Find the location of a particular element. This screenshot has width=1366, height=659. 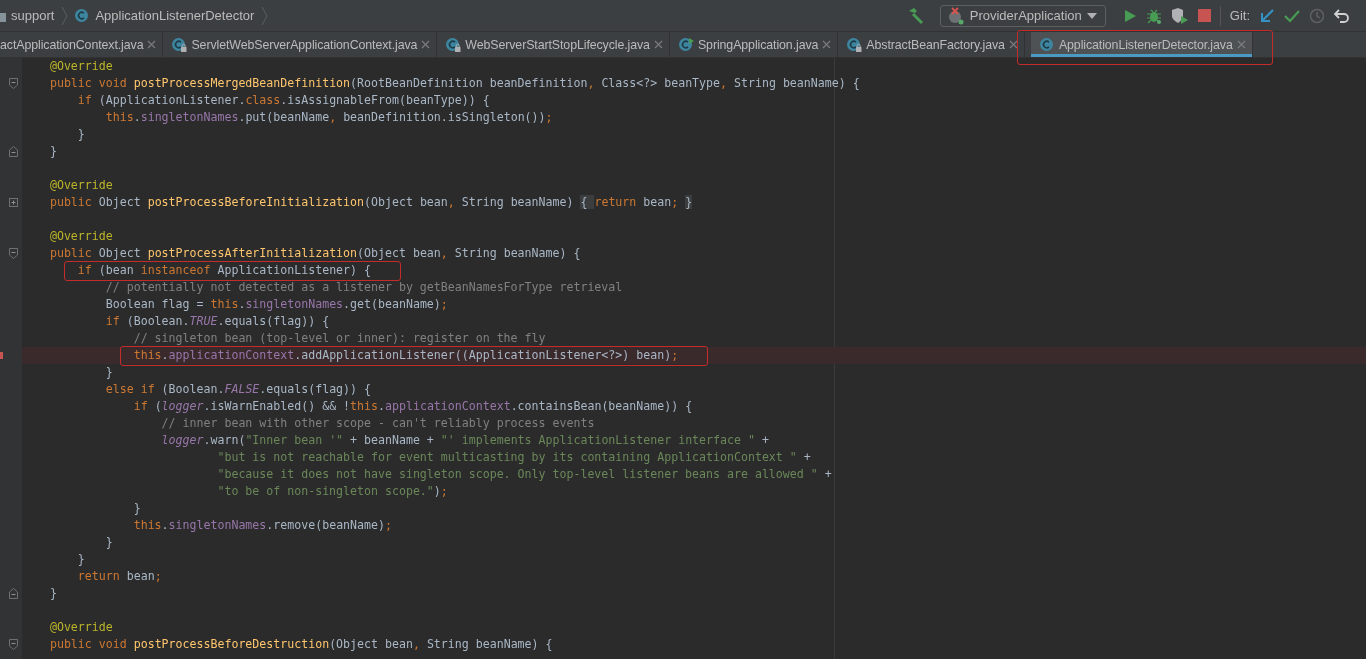

code-line: this.singletonNames.put(beanName, beanDefinition.isSingleton()); is located at coordinates (329, 117).